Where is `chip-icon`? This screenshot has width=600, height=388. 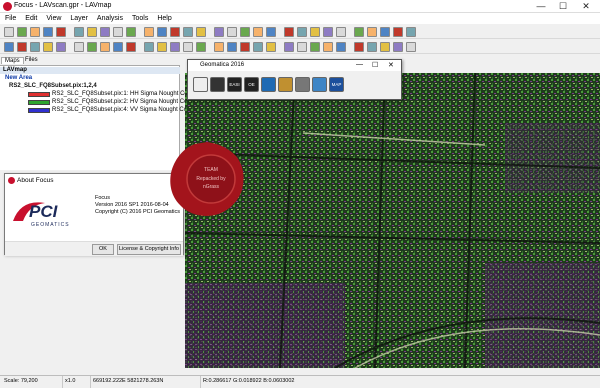 chip-icon is located at coordinates (319, 84).